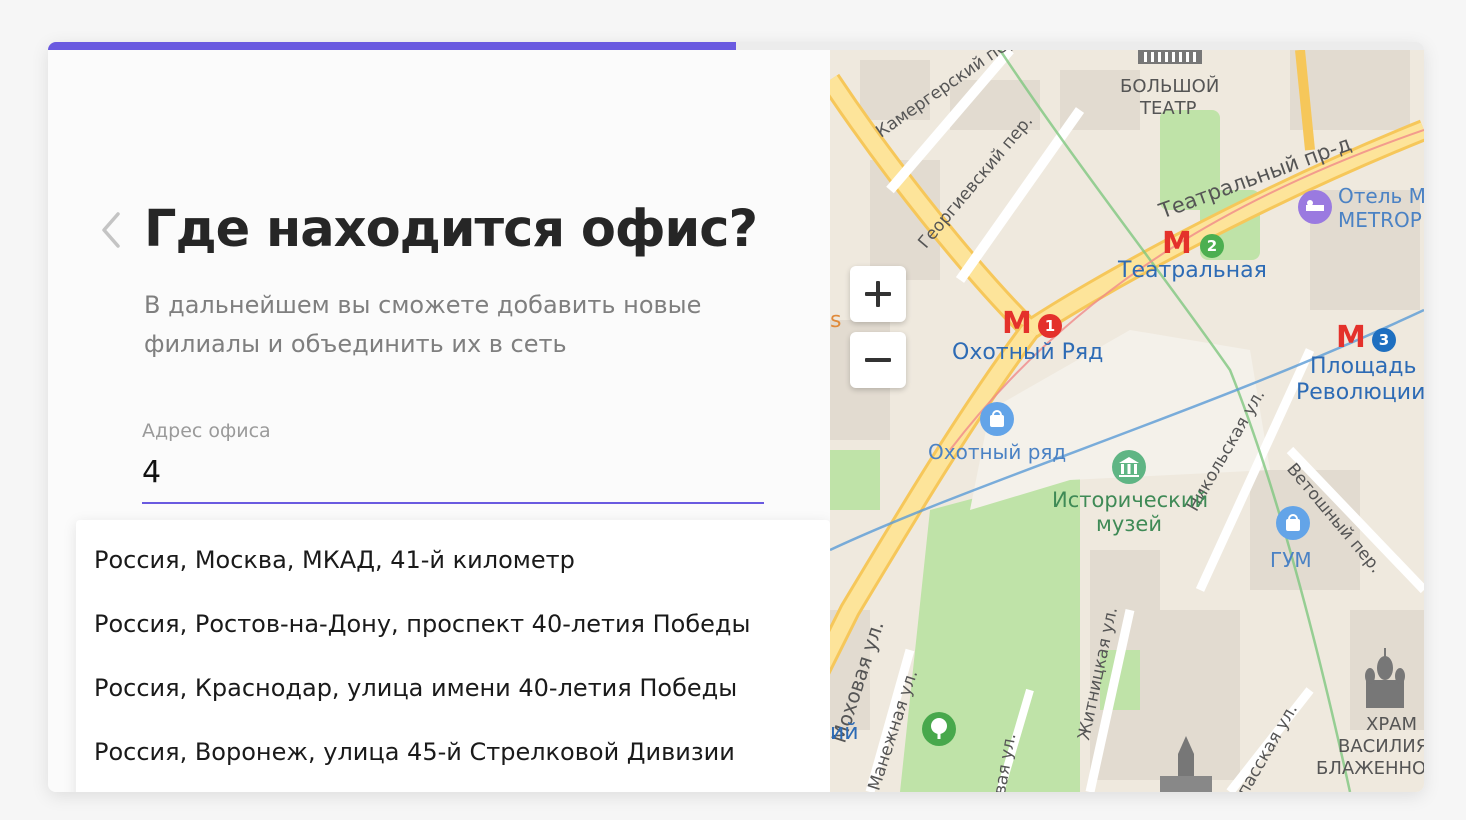 The height and width of the screenshot is (820, 1466). What do you see at coordinates (1027, 352) in the screenshot?
I see `metro-station-label: Охотный Ряд` at bounding box center [1027, 352].